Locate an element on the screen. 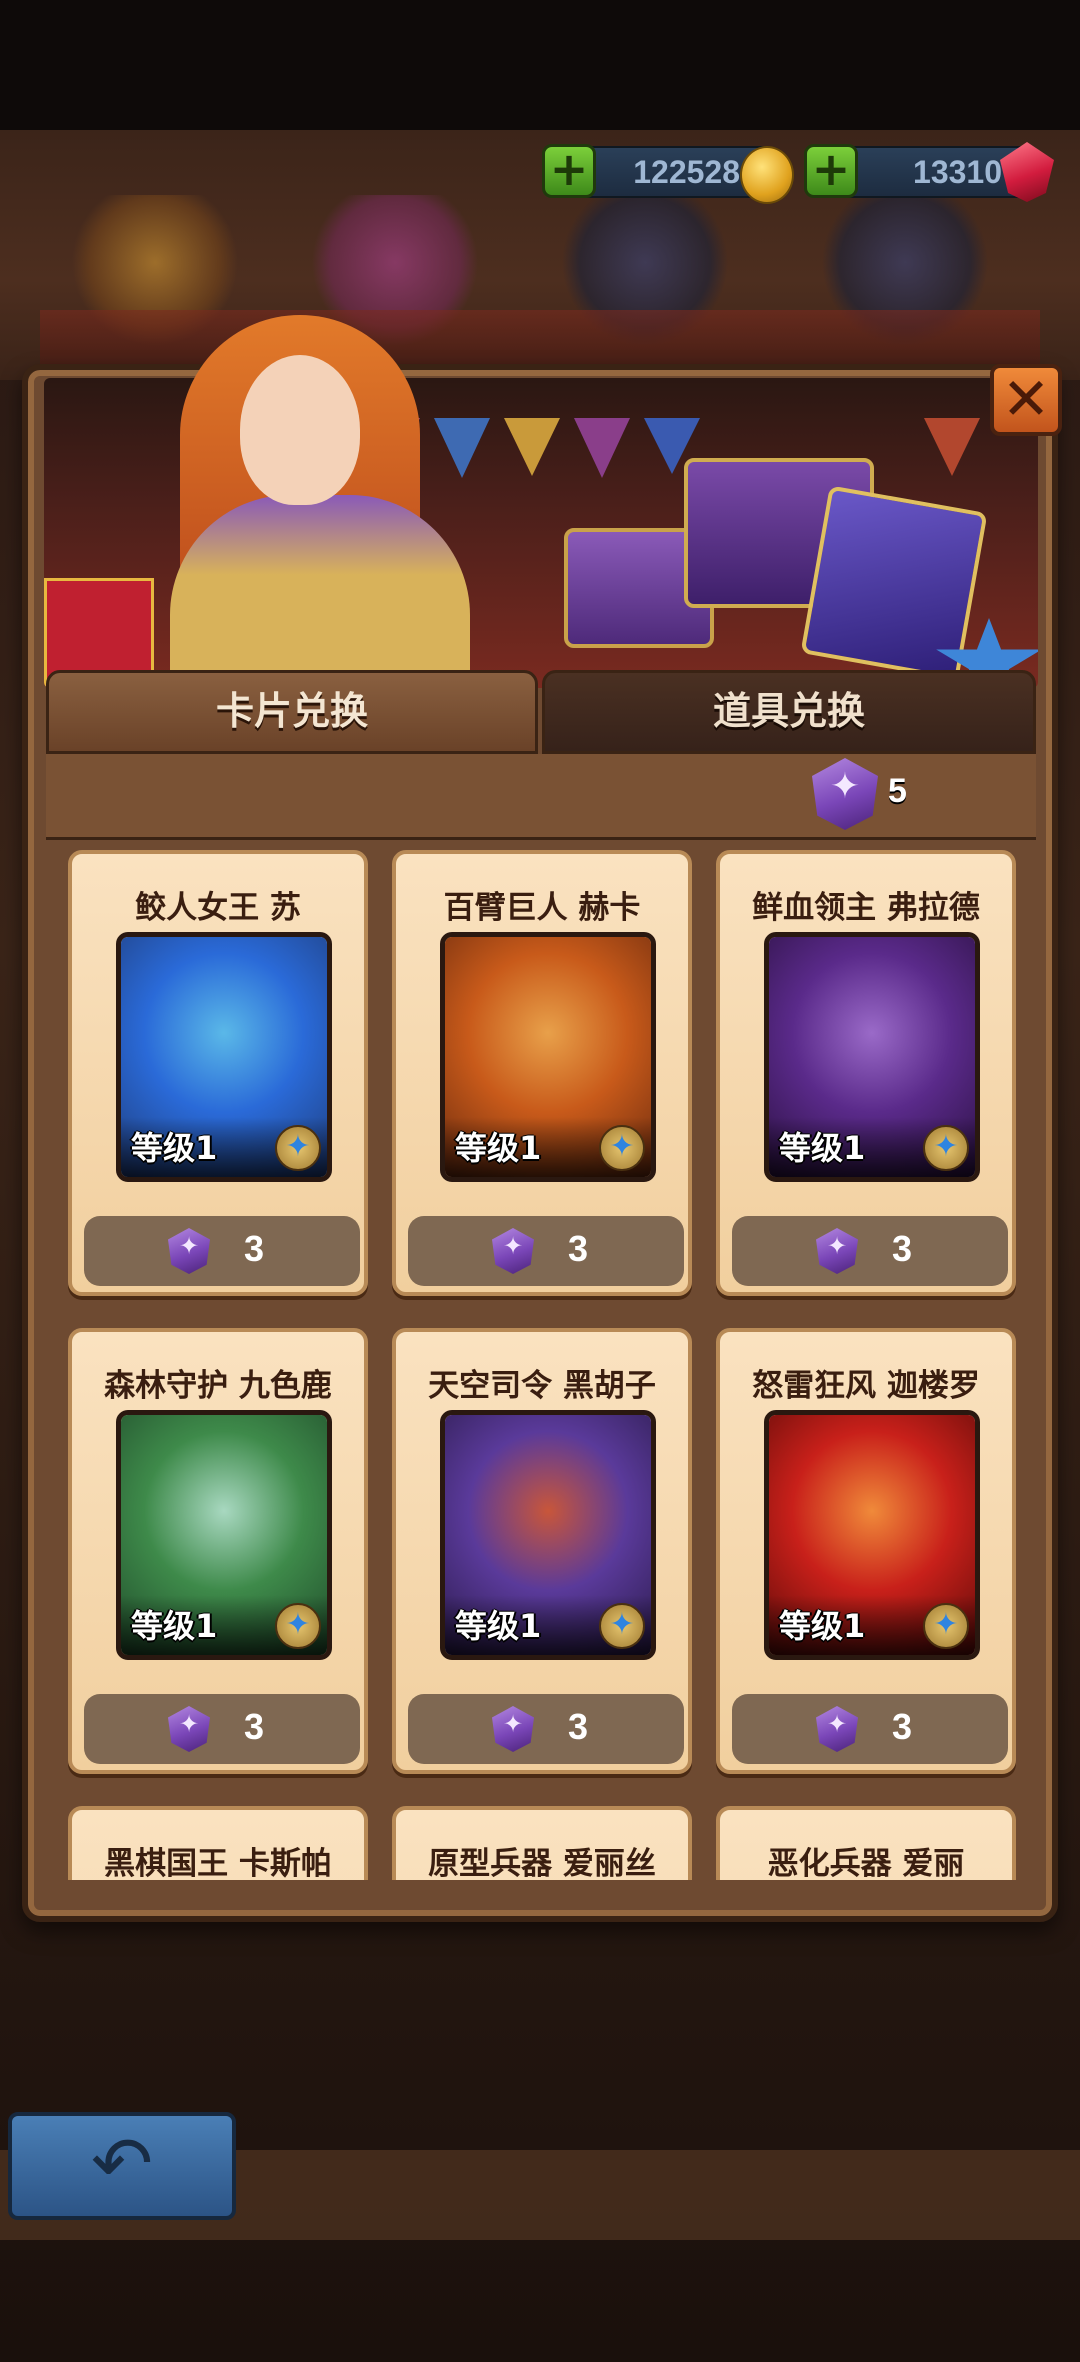 Image resolution: width=1080 pixels, height=2362 pixels. gem-amount: 13310 is located at coordinates (957, 172).